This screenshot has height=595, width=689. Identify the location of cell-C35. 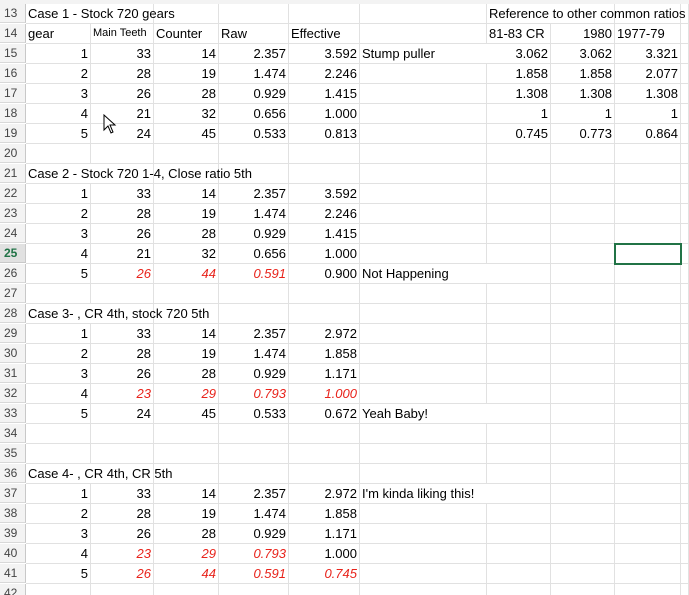
(122, 454).